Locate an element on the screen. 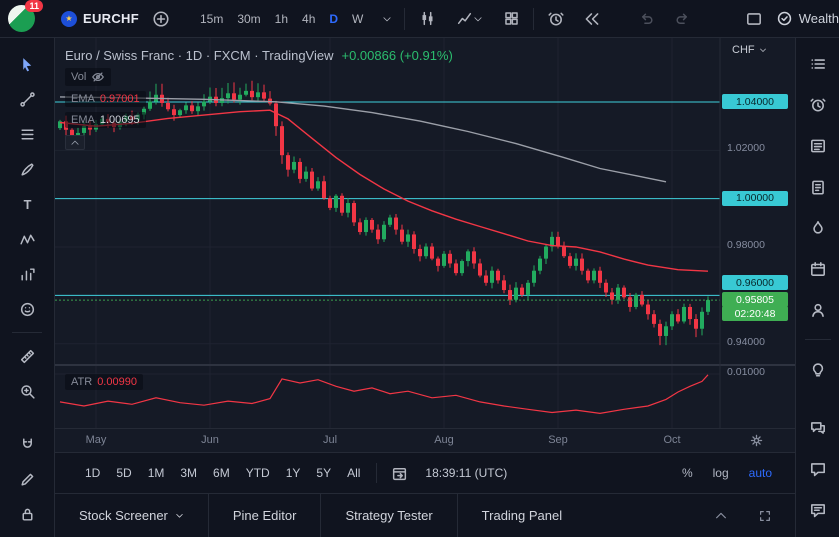 This screenshot has height=537, width=839. timeframe-1h: 1h is located at coordinates (281, 19).